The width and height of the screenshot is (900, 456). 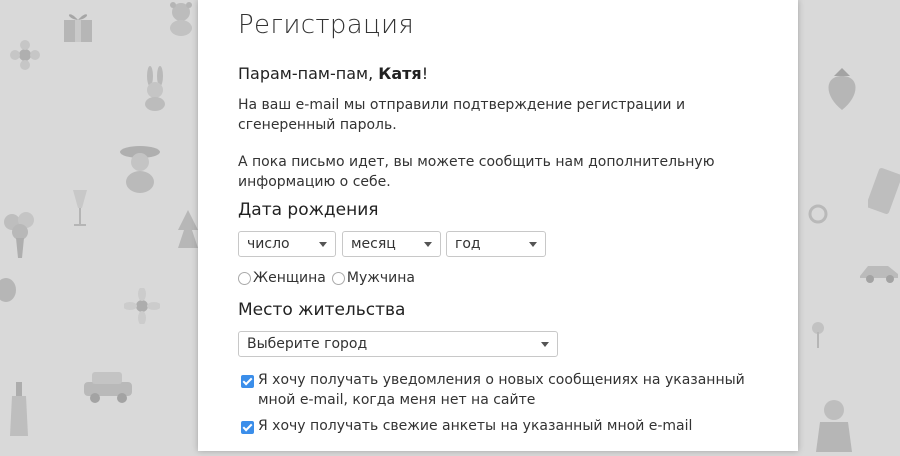 What do you see at coordinates (834, 426) in the screenshot?
I see `doll-icon` at bounding box center [834, 426].